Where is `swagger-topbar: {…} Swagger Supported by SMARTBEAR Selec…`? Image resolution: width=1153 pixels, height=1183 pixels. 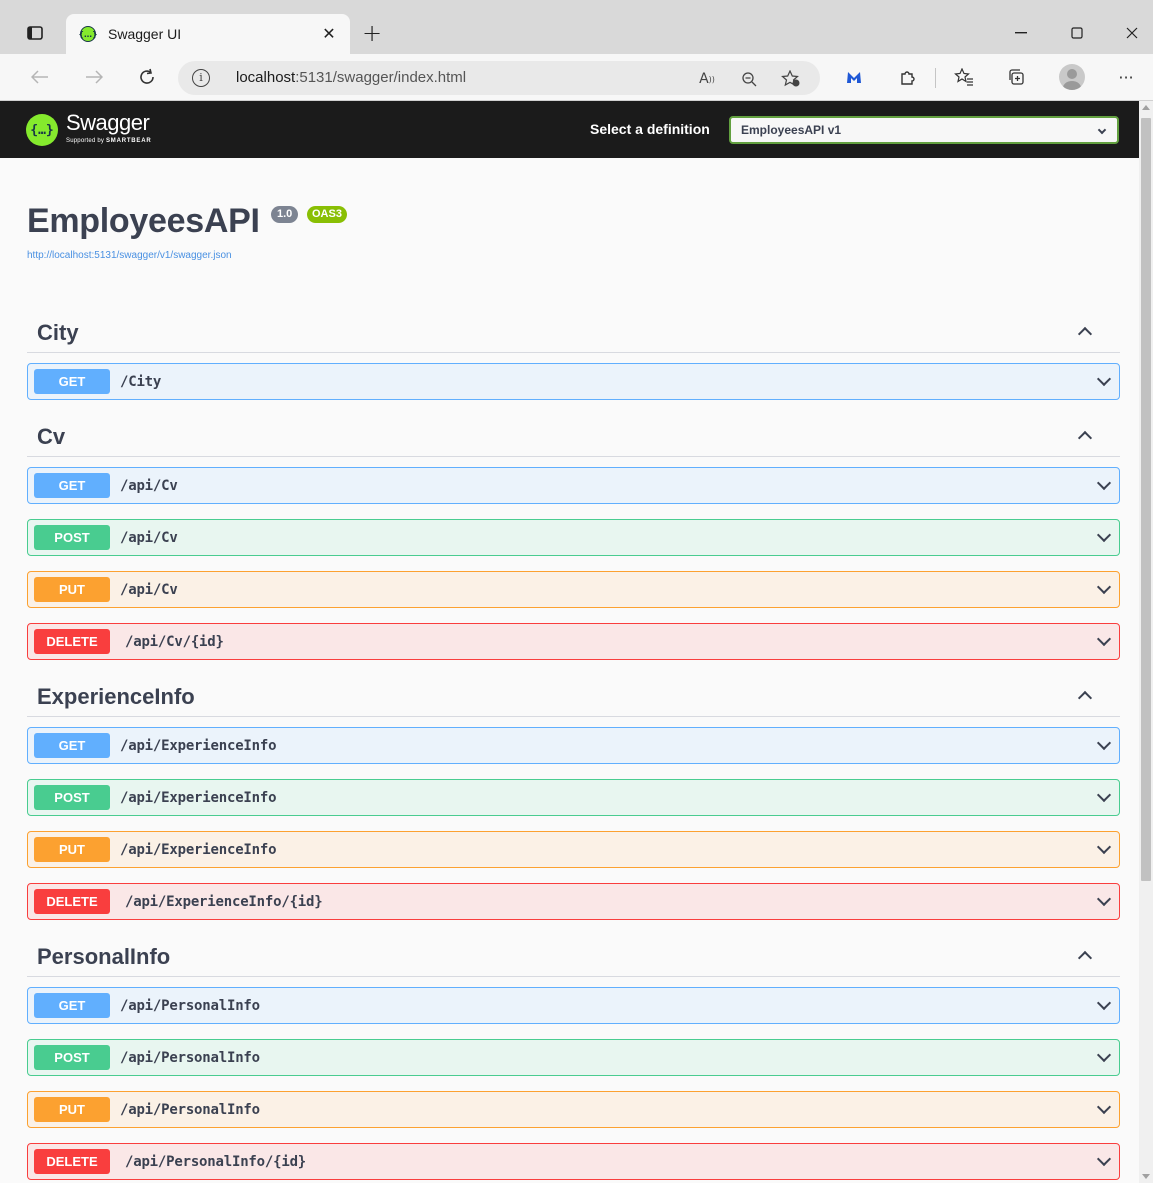
swagger-topbar: {…} Swagger Supported by SMARTBEAR Selec… is located at coordinates (569, 129).